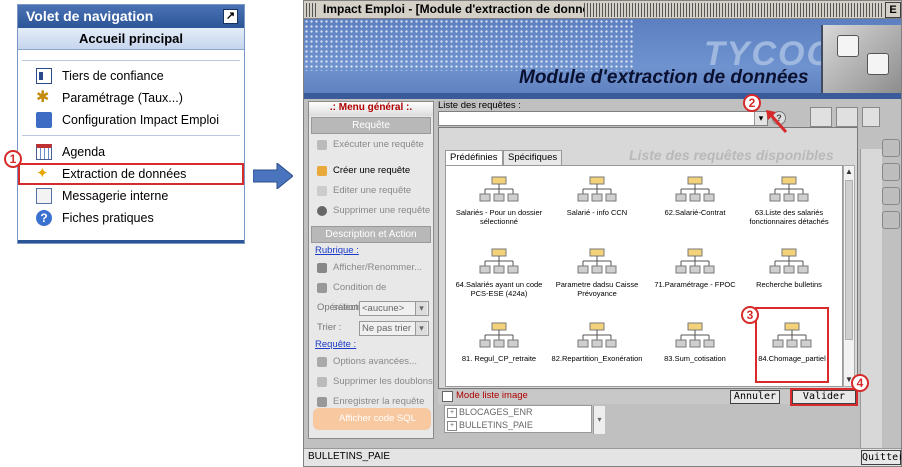 Image resolution: width=902 pixels, height=467 pixels. Describe the element at coordinates (861, 59) in the screenshot. I see `dice-image` at that location.